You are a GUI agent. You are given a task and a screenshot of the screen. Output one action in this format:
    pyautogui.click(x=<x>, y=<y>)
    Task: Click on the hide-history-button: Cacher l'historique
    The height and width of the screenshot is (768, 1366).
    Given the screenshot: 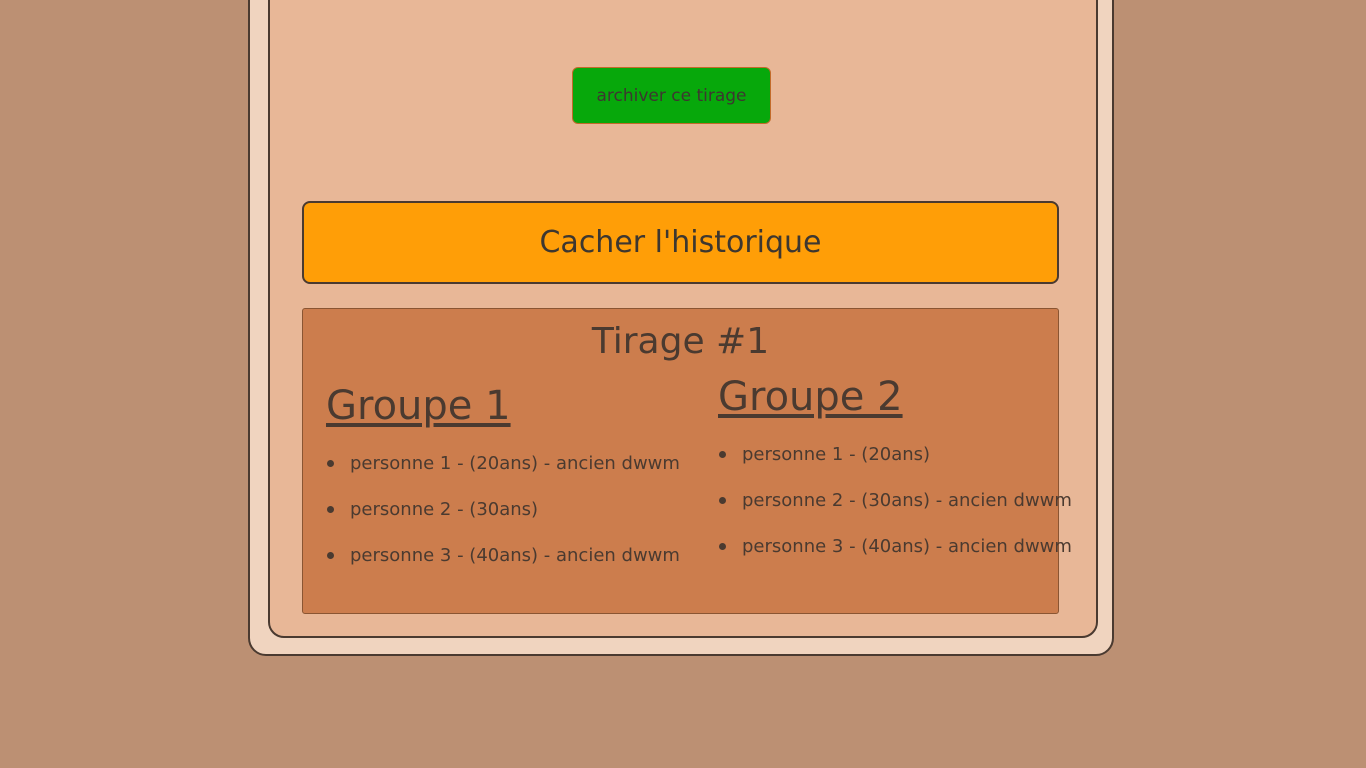 What is the action you would take?
    pyautogui.click(x=680, y=242)
    